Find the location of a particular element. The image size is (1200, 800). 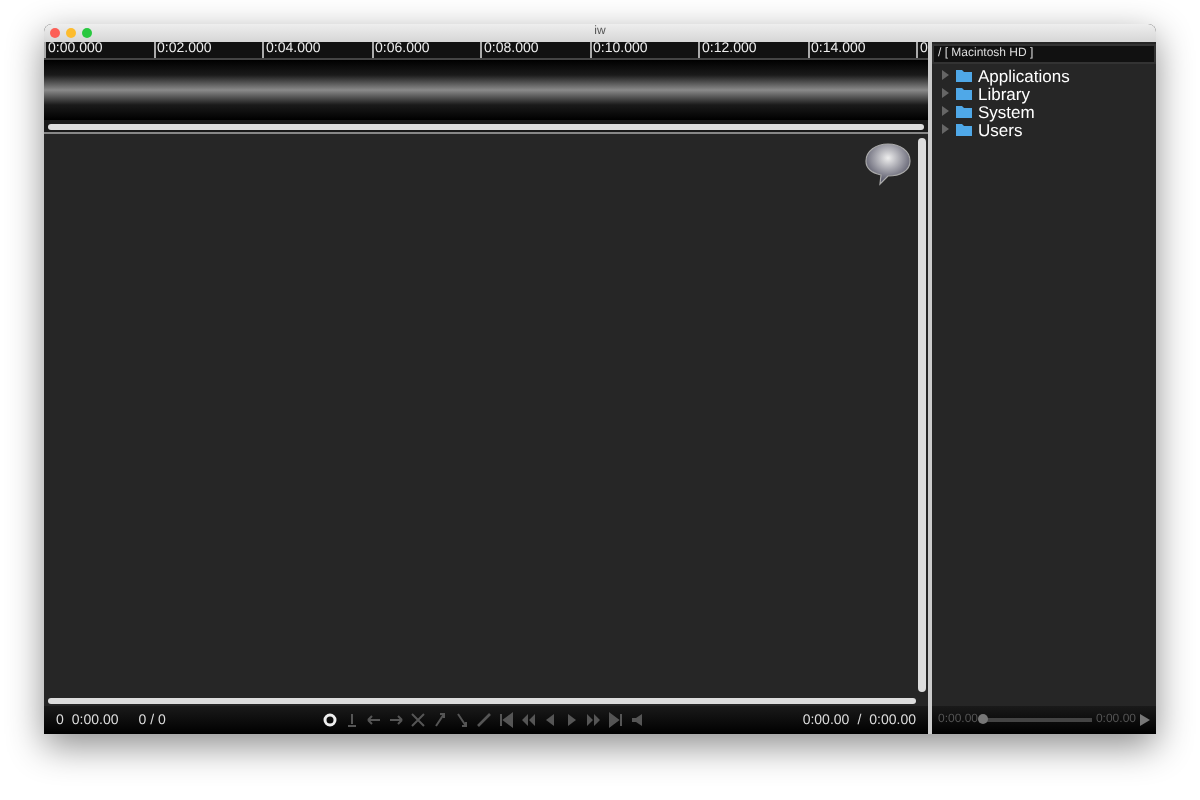

speech-bubble-icon is located at coordinates (888, 164).